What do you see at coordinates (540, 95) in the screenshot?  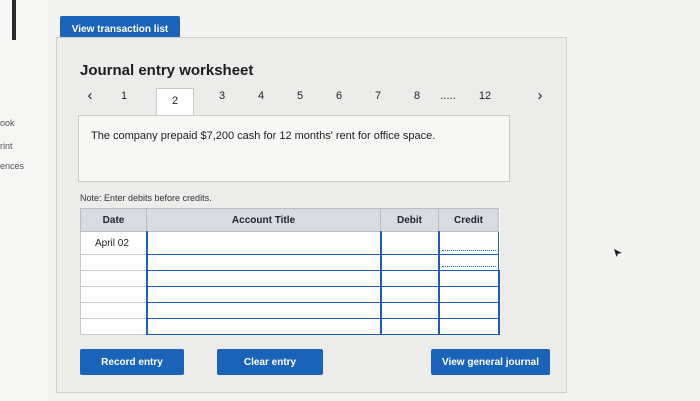 I see `chevron-right-icon: ›` at bounding box center [540, 95].